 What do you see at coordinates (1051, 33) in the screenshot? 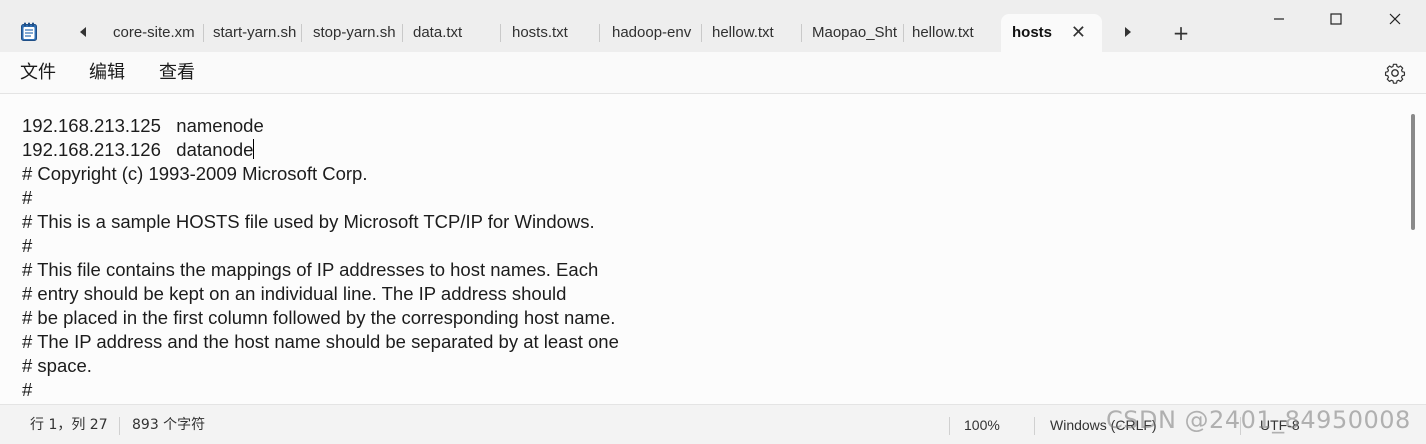
I see `tab-hosts-active: hosts ✕` at bounding box center [1051, 33].